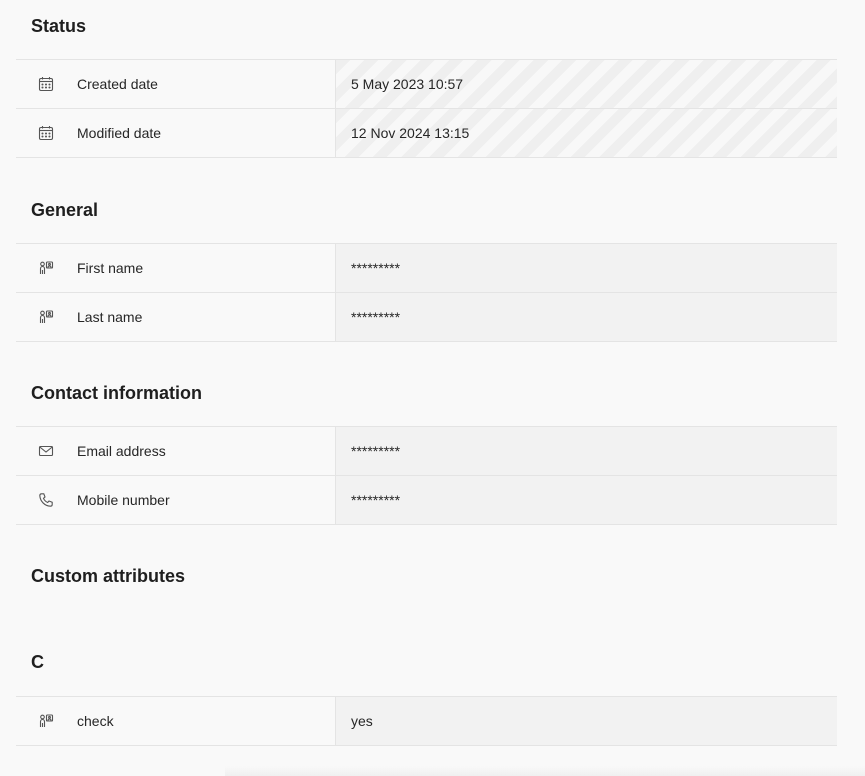 The image size is (865, 776). I want to click on field-label: Mobile number, so click(123, 500).